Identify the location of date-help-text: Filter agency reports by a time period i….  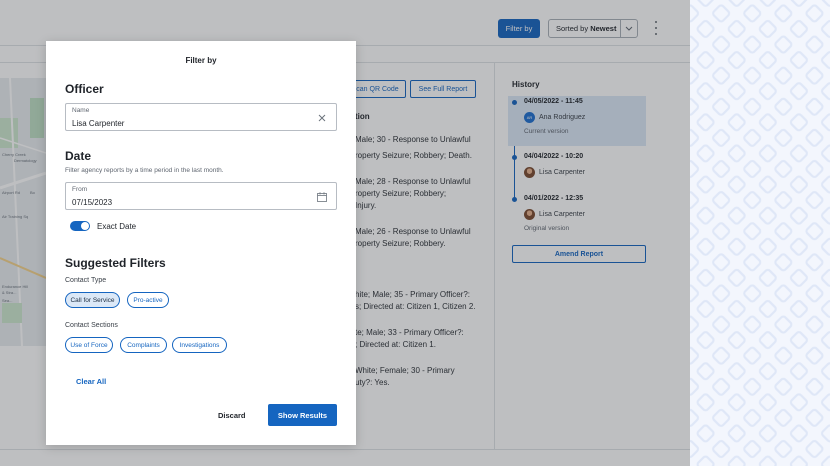
(144, 170).